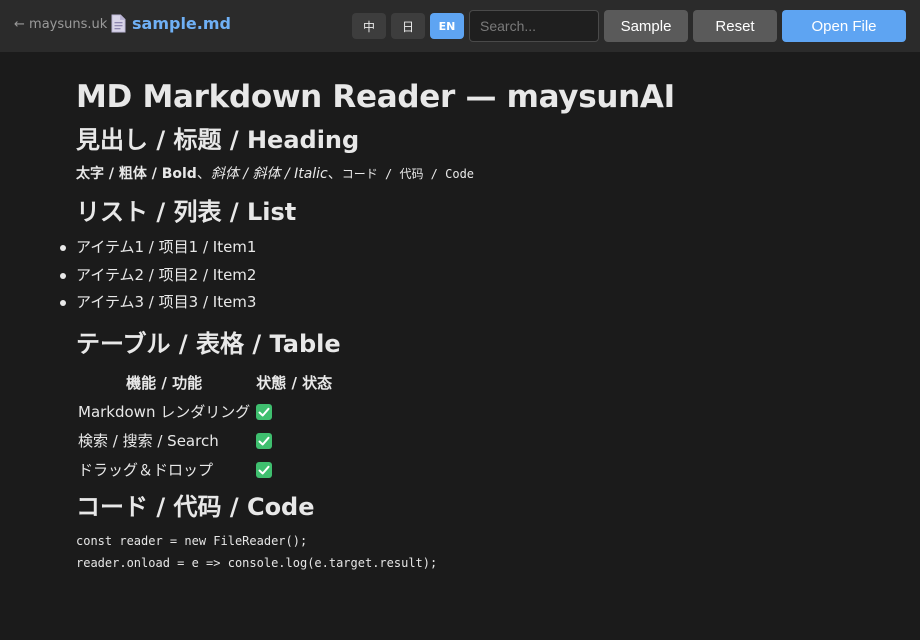  Describe the element at coordinates (164, 411) in the screenshot. I see `table-cell-feature: Markdown レンダリング` at that location.